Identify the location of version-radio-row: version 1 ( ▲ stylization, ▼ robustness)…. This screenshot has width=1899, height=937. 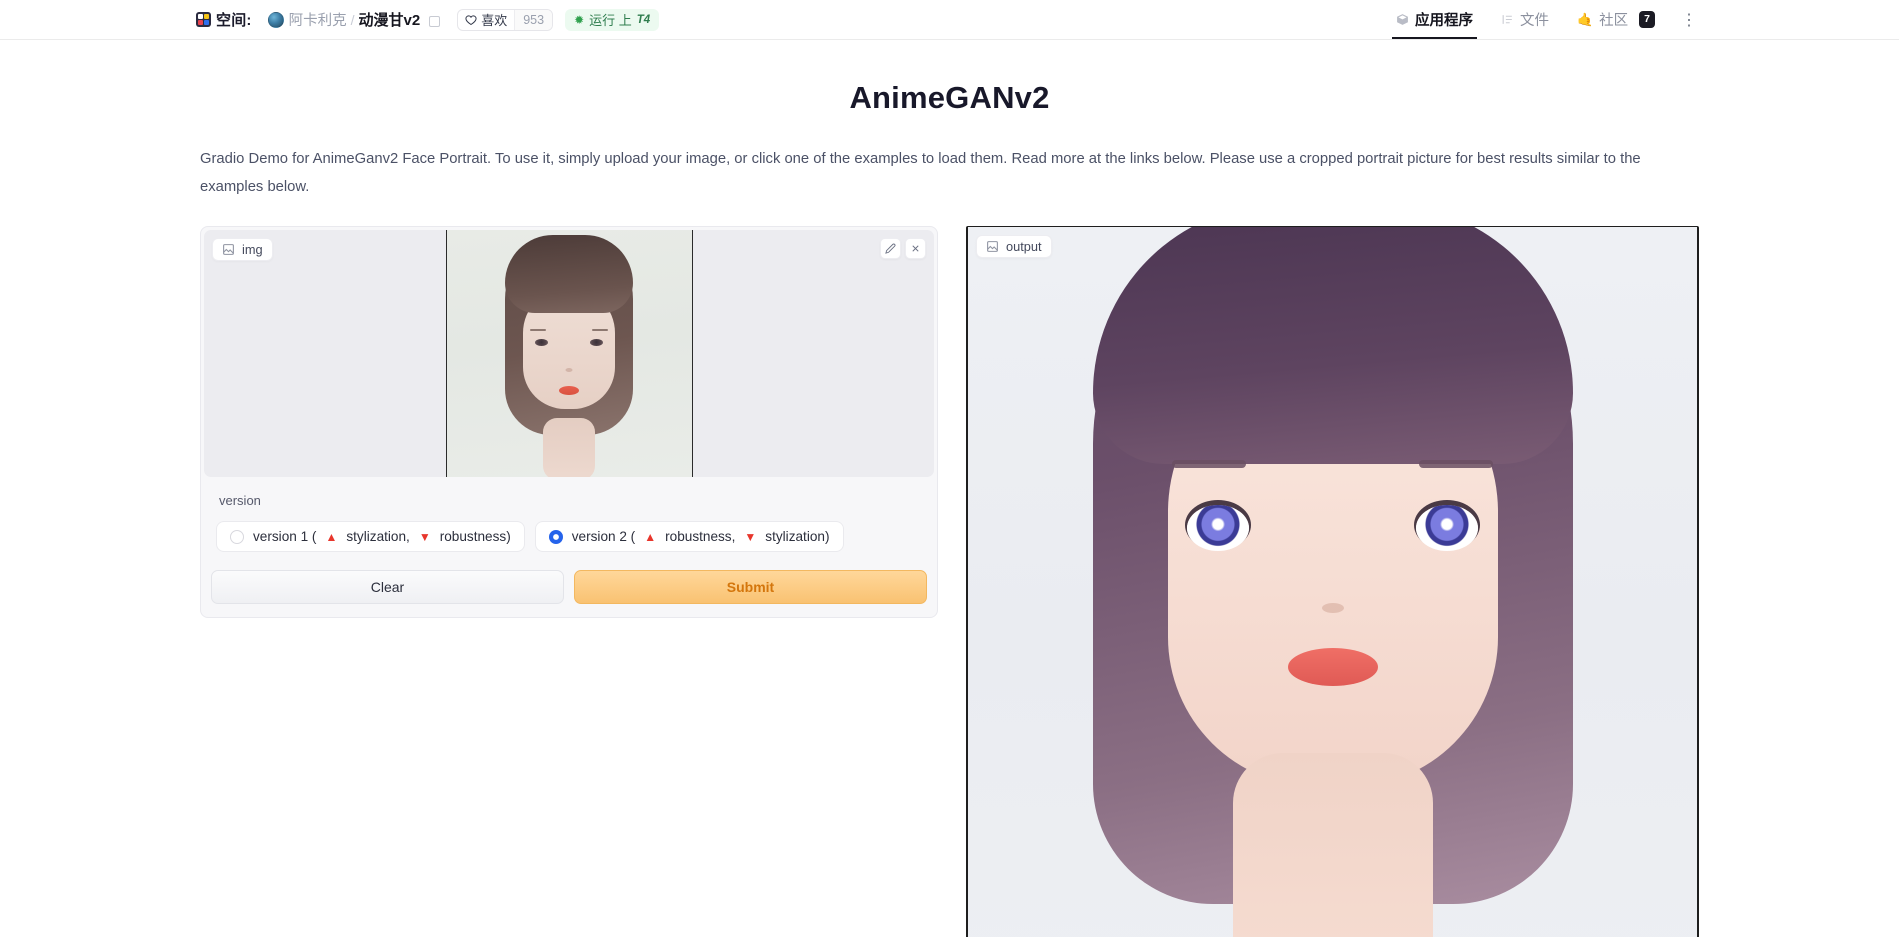
(569, 536).